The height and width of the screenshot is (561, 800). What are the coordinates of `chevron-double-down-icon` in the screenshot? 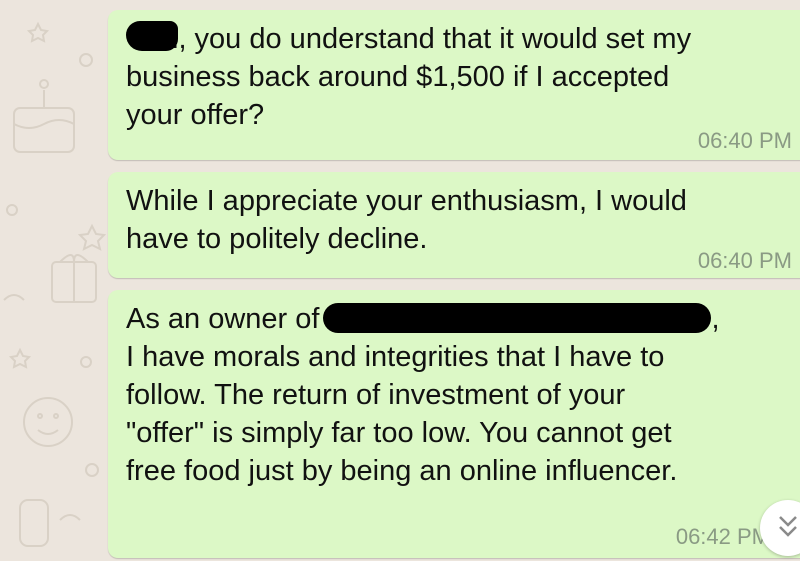 It's located at (788, 526).